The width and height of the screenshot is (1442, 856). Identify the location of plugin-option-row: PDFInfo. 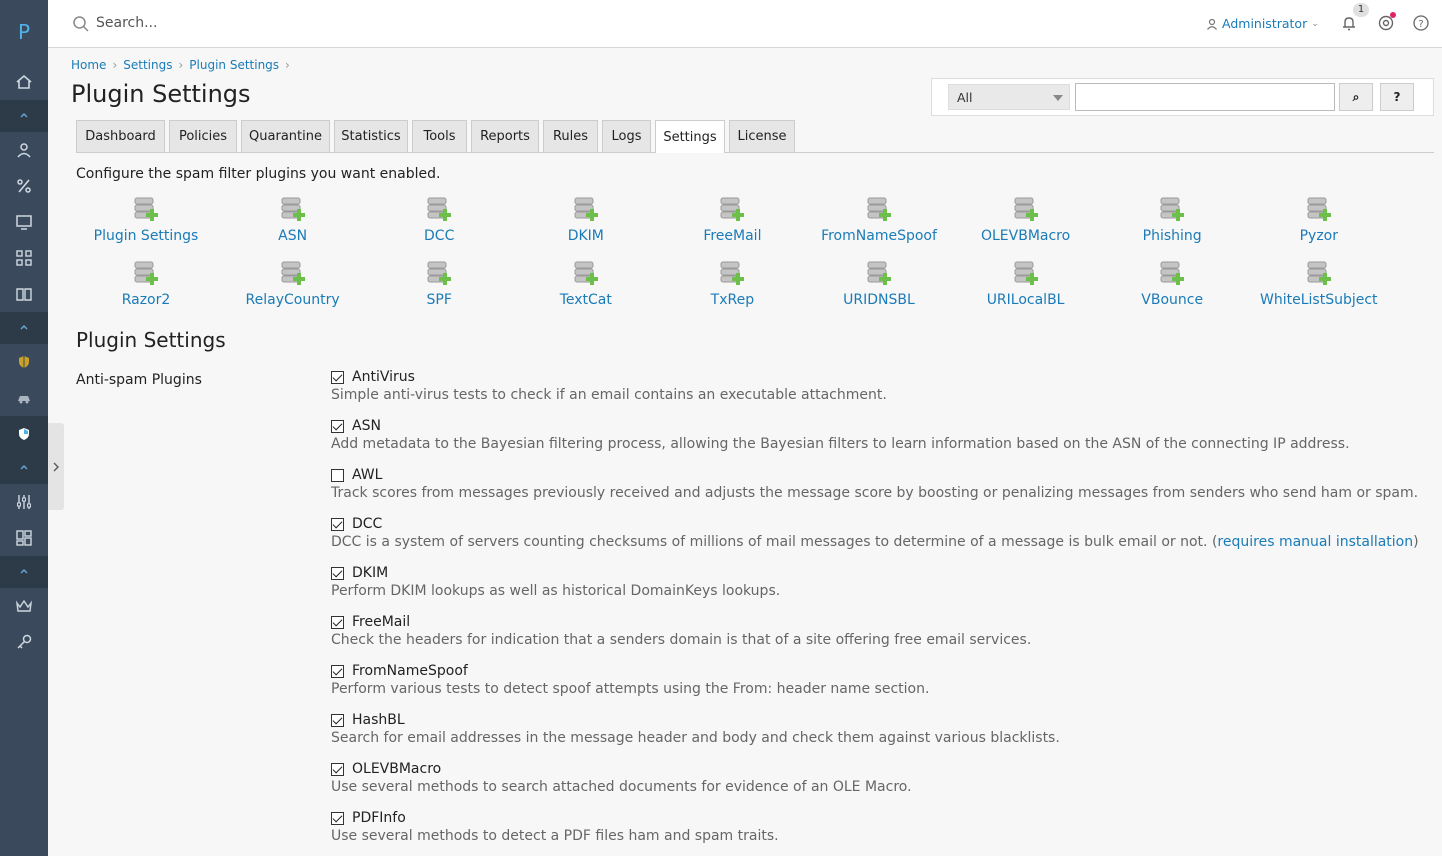
(555, 818).